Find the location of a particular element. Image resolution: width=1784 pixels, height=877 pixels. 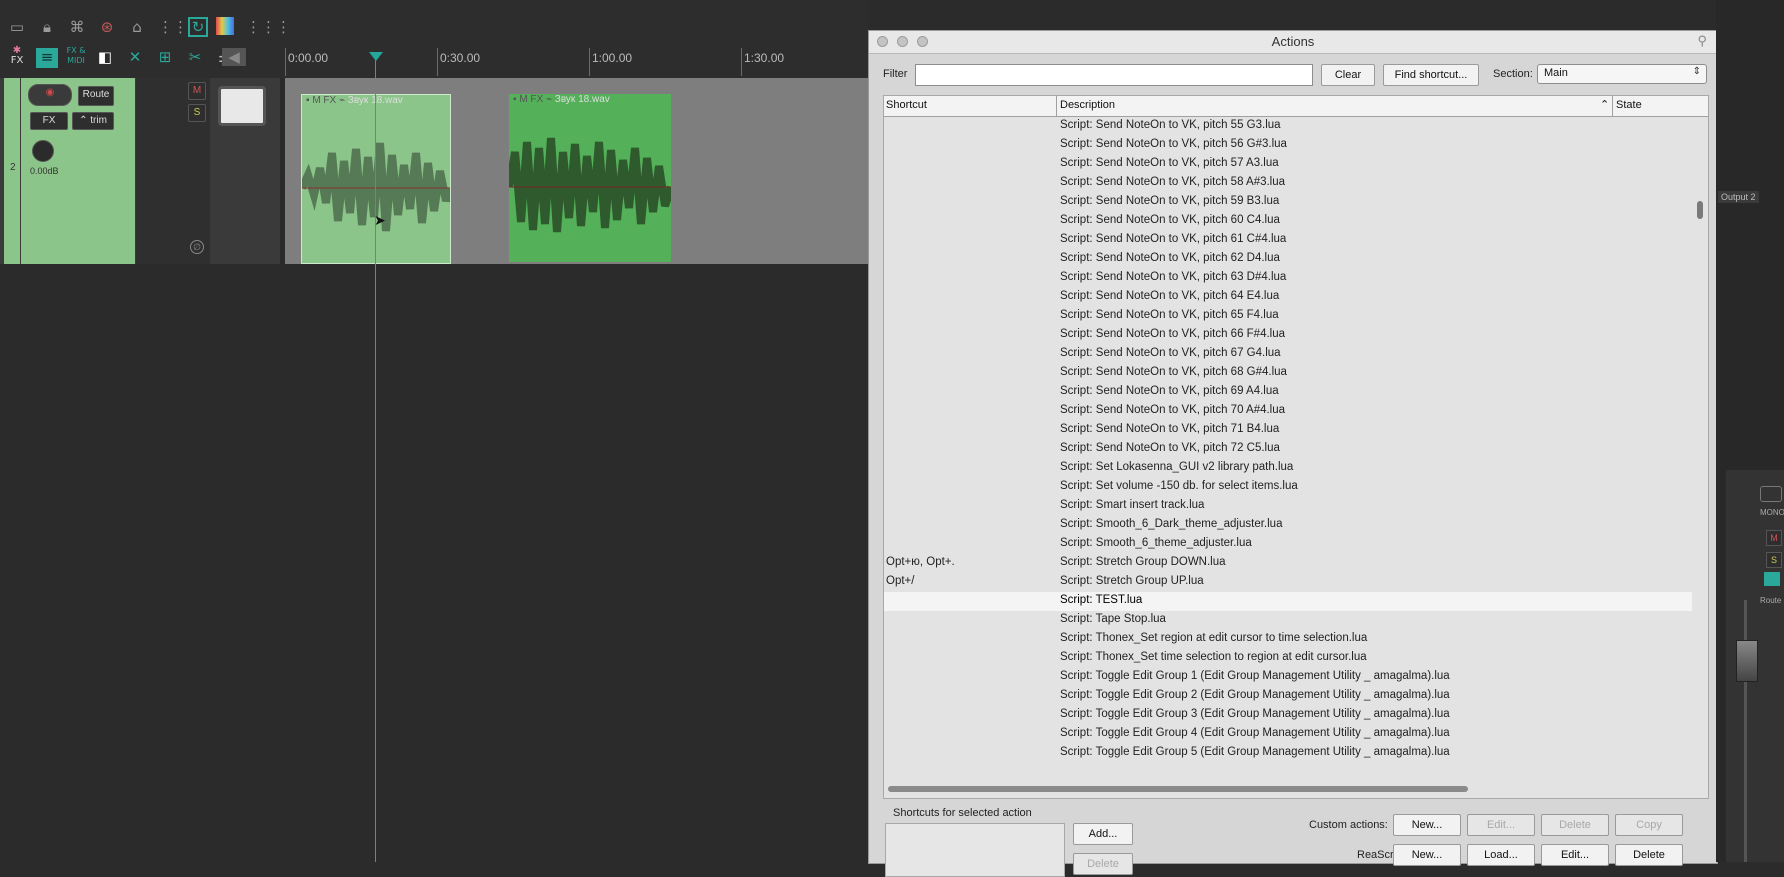

mixer-solo-button: S is located at coordinates (1774, 560).